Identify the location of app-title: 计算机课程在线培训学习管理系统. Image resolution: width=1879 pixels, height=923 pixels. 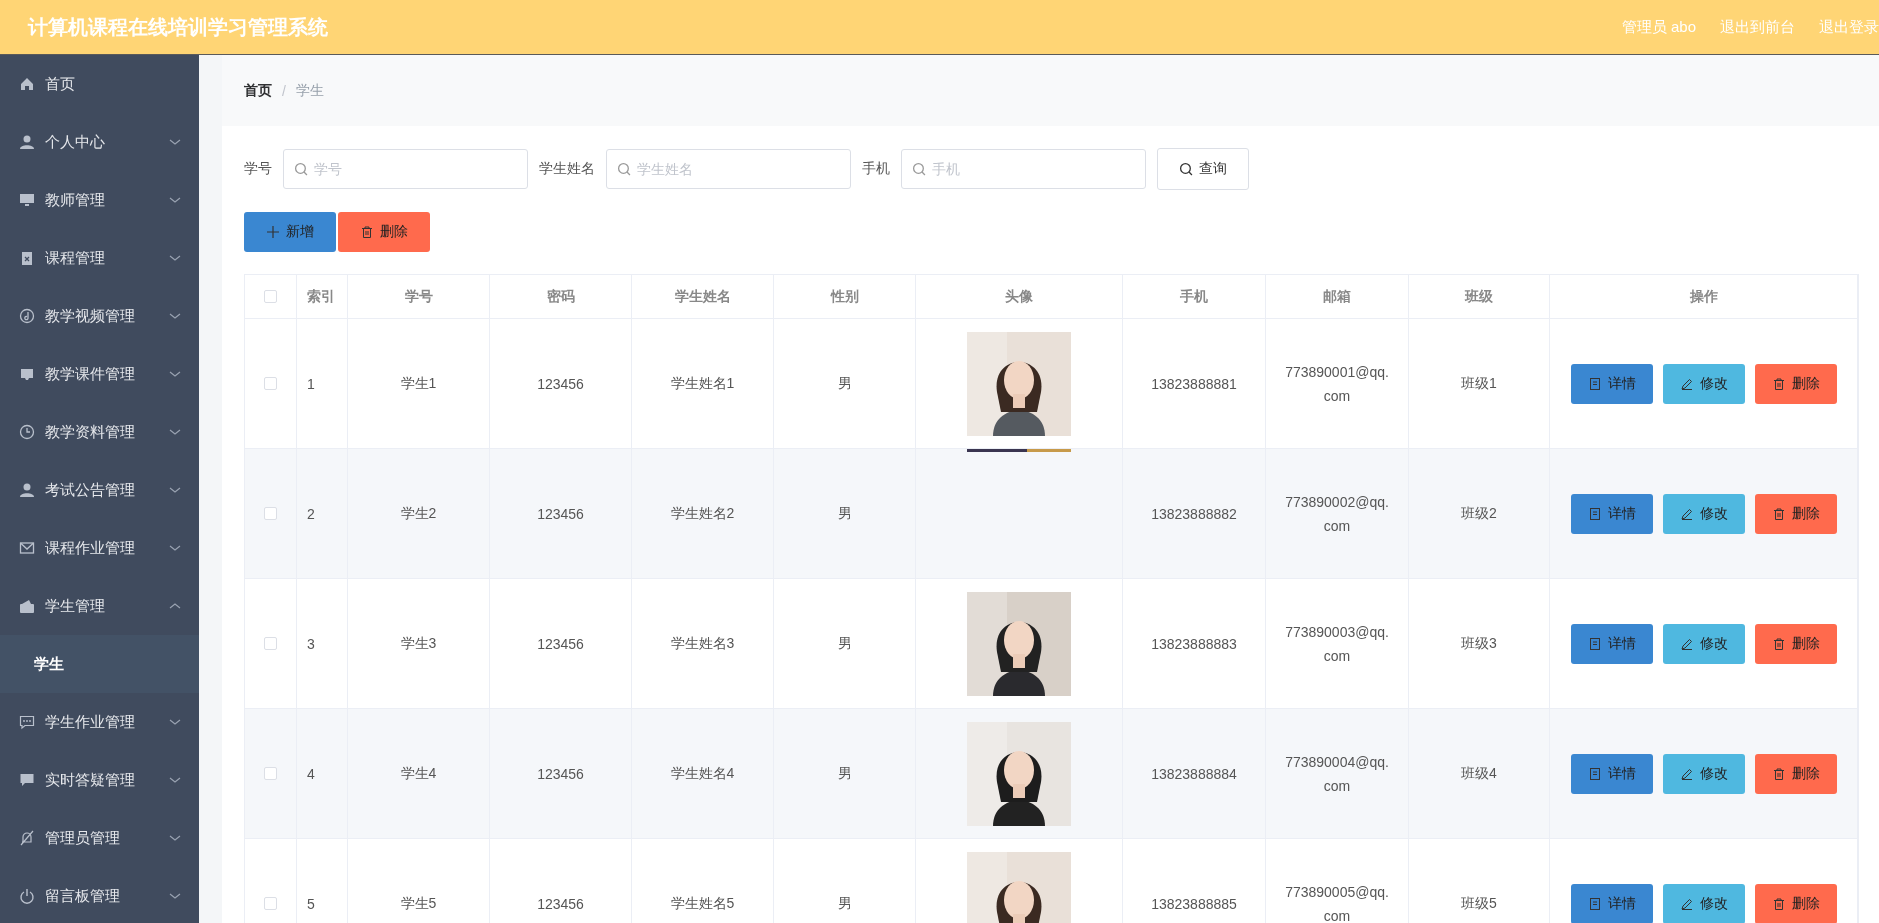
(178, 27).